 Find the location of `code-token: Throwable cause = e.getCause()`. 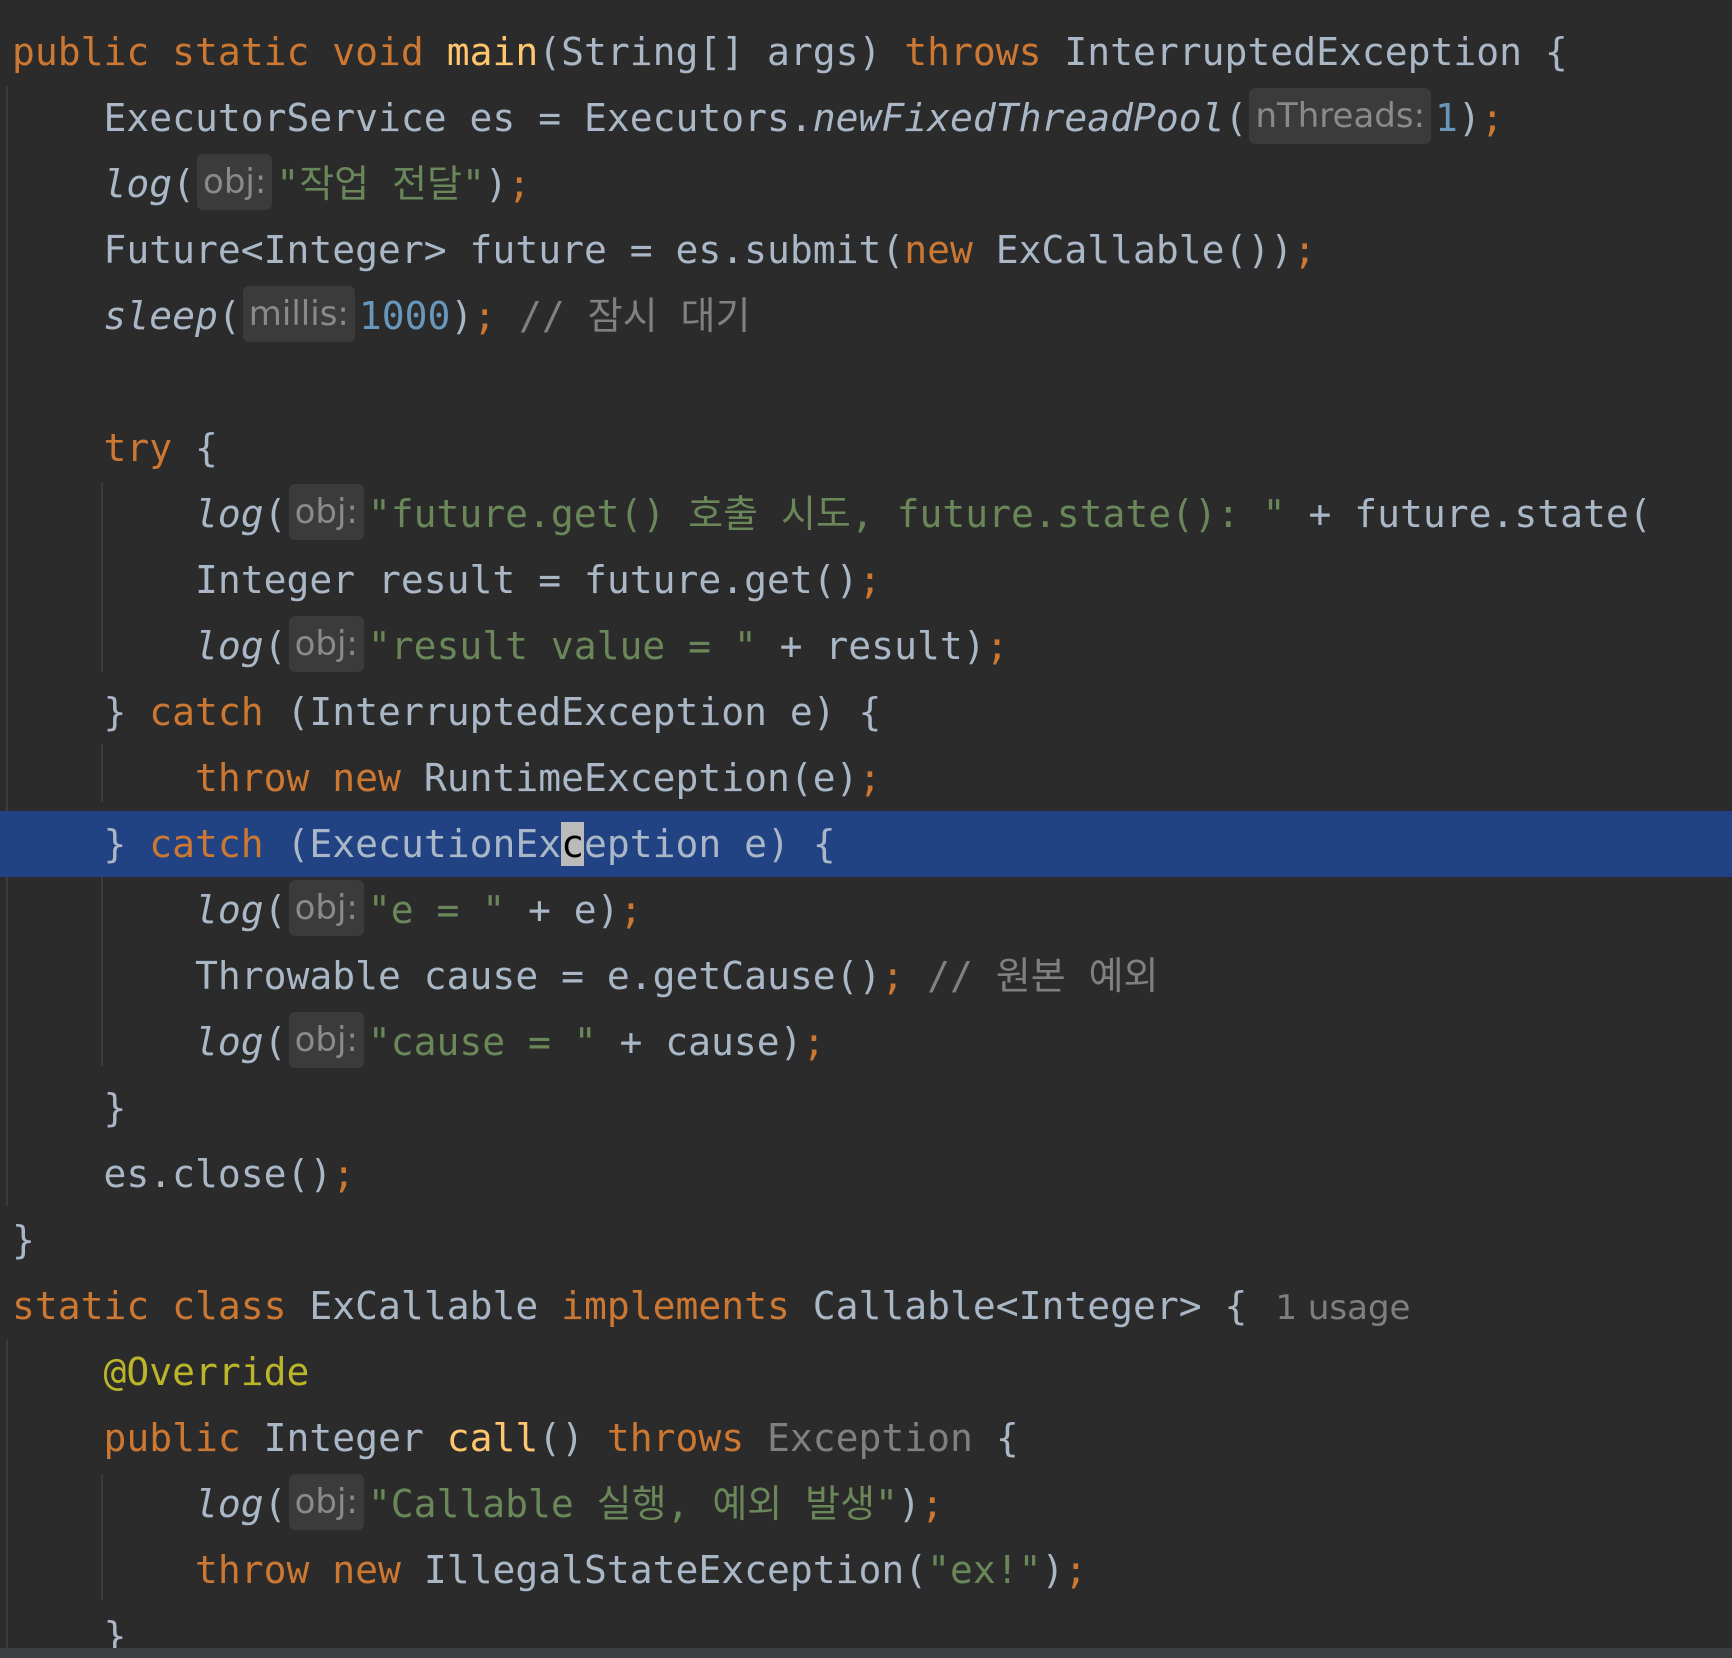

code-token: Throwable cause = e.getCause() is located at coordinates (447, 976).